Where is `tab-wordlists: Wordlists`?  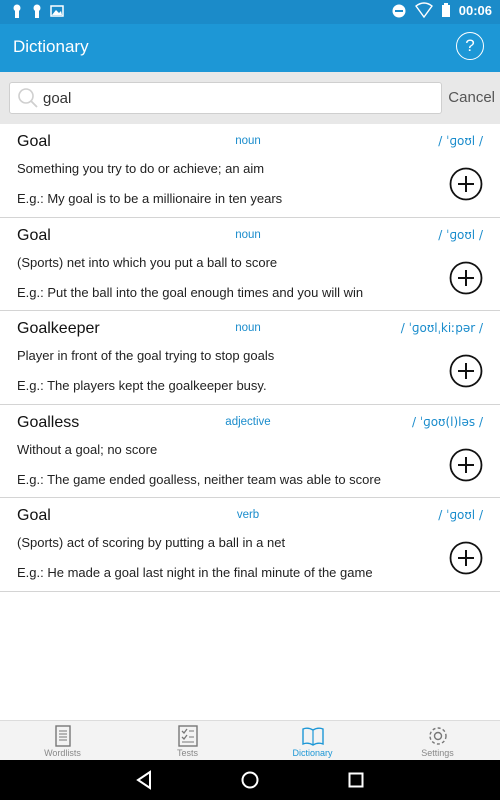
tab-wordlists: Wordlists is located at coordinates (62, 740).